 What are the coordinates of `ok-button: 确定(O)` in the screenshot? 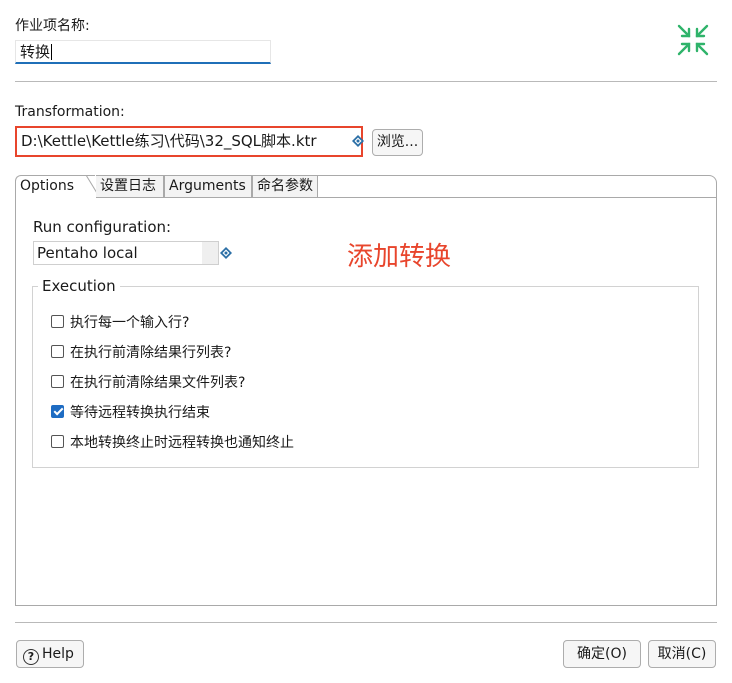 It's located at (602, 654).